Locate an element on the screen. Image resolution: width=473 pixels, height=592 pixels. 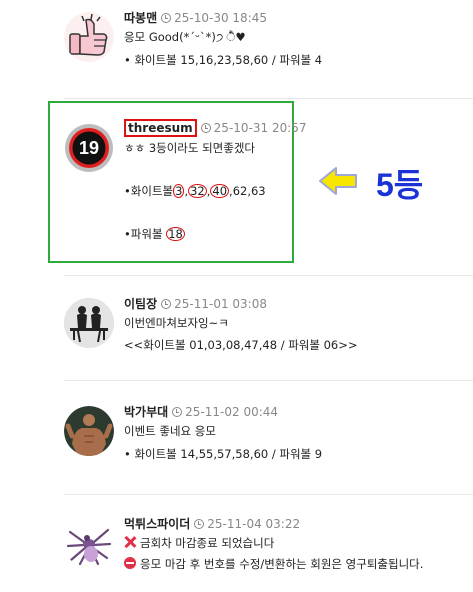
comment-text: 이번엔마쳐보자잉~ㅋ is located at coordinates (176, 323).